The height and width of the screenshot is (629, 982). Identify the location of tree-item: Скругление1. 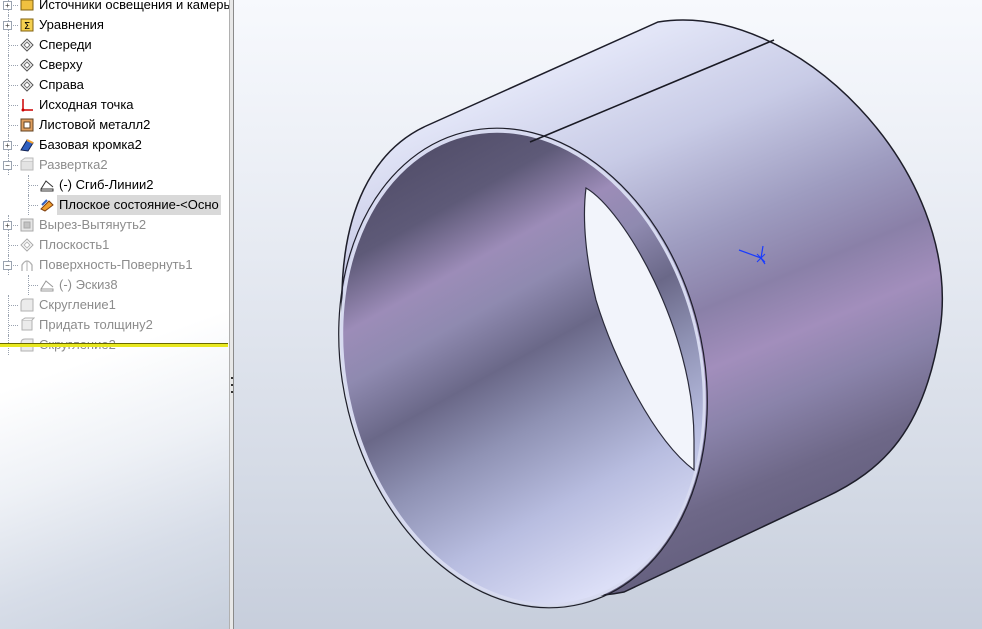
(114, 305).